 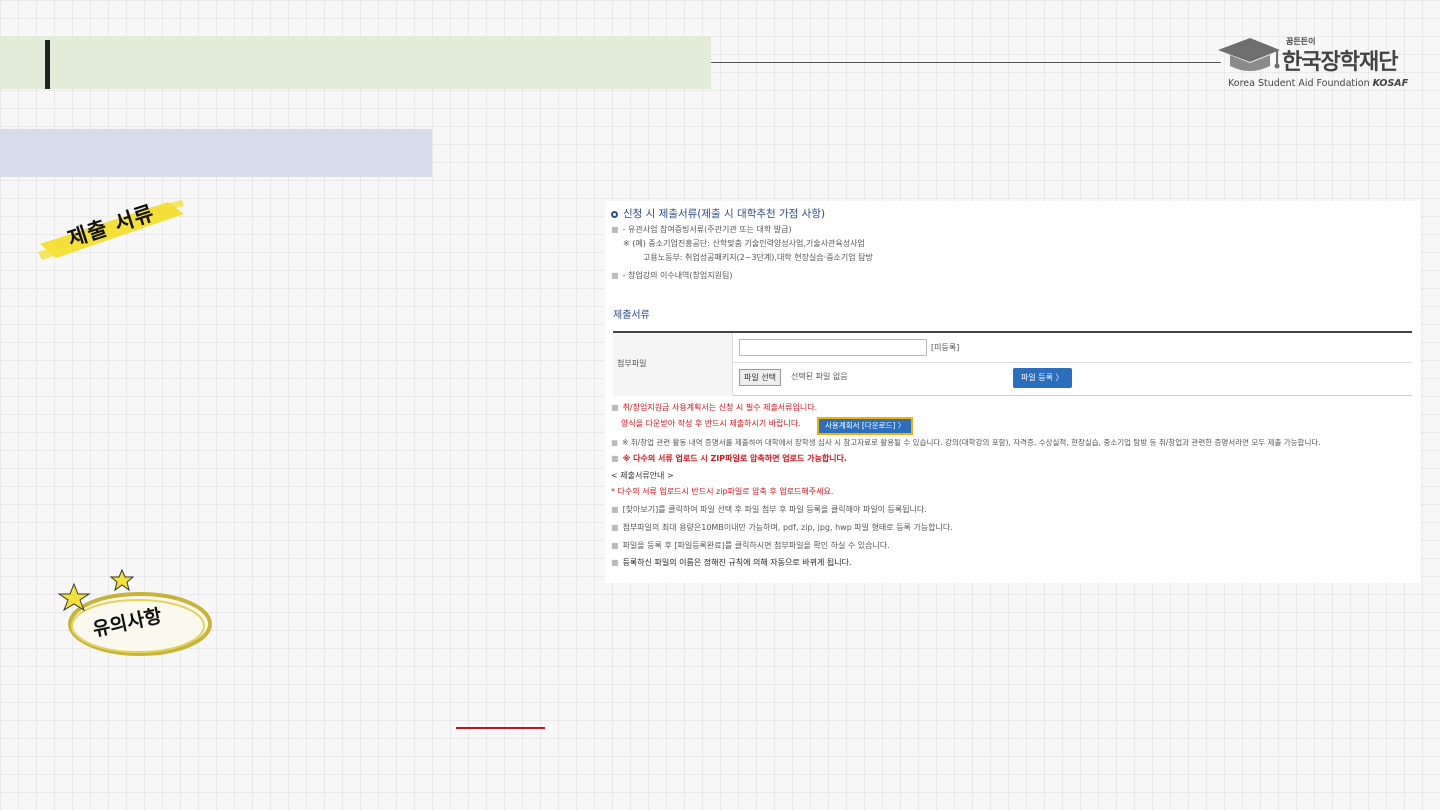 What do you see at coordinates (760, 377) in the screenshot?
I see `file-select-button: 파일 선택` at bounding box center [760, 377].